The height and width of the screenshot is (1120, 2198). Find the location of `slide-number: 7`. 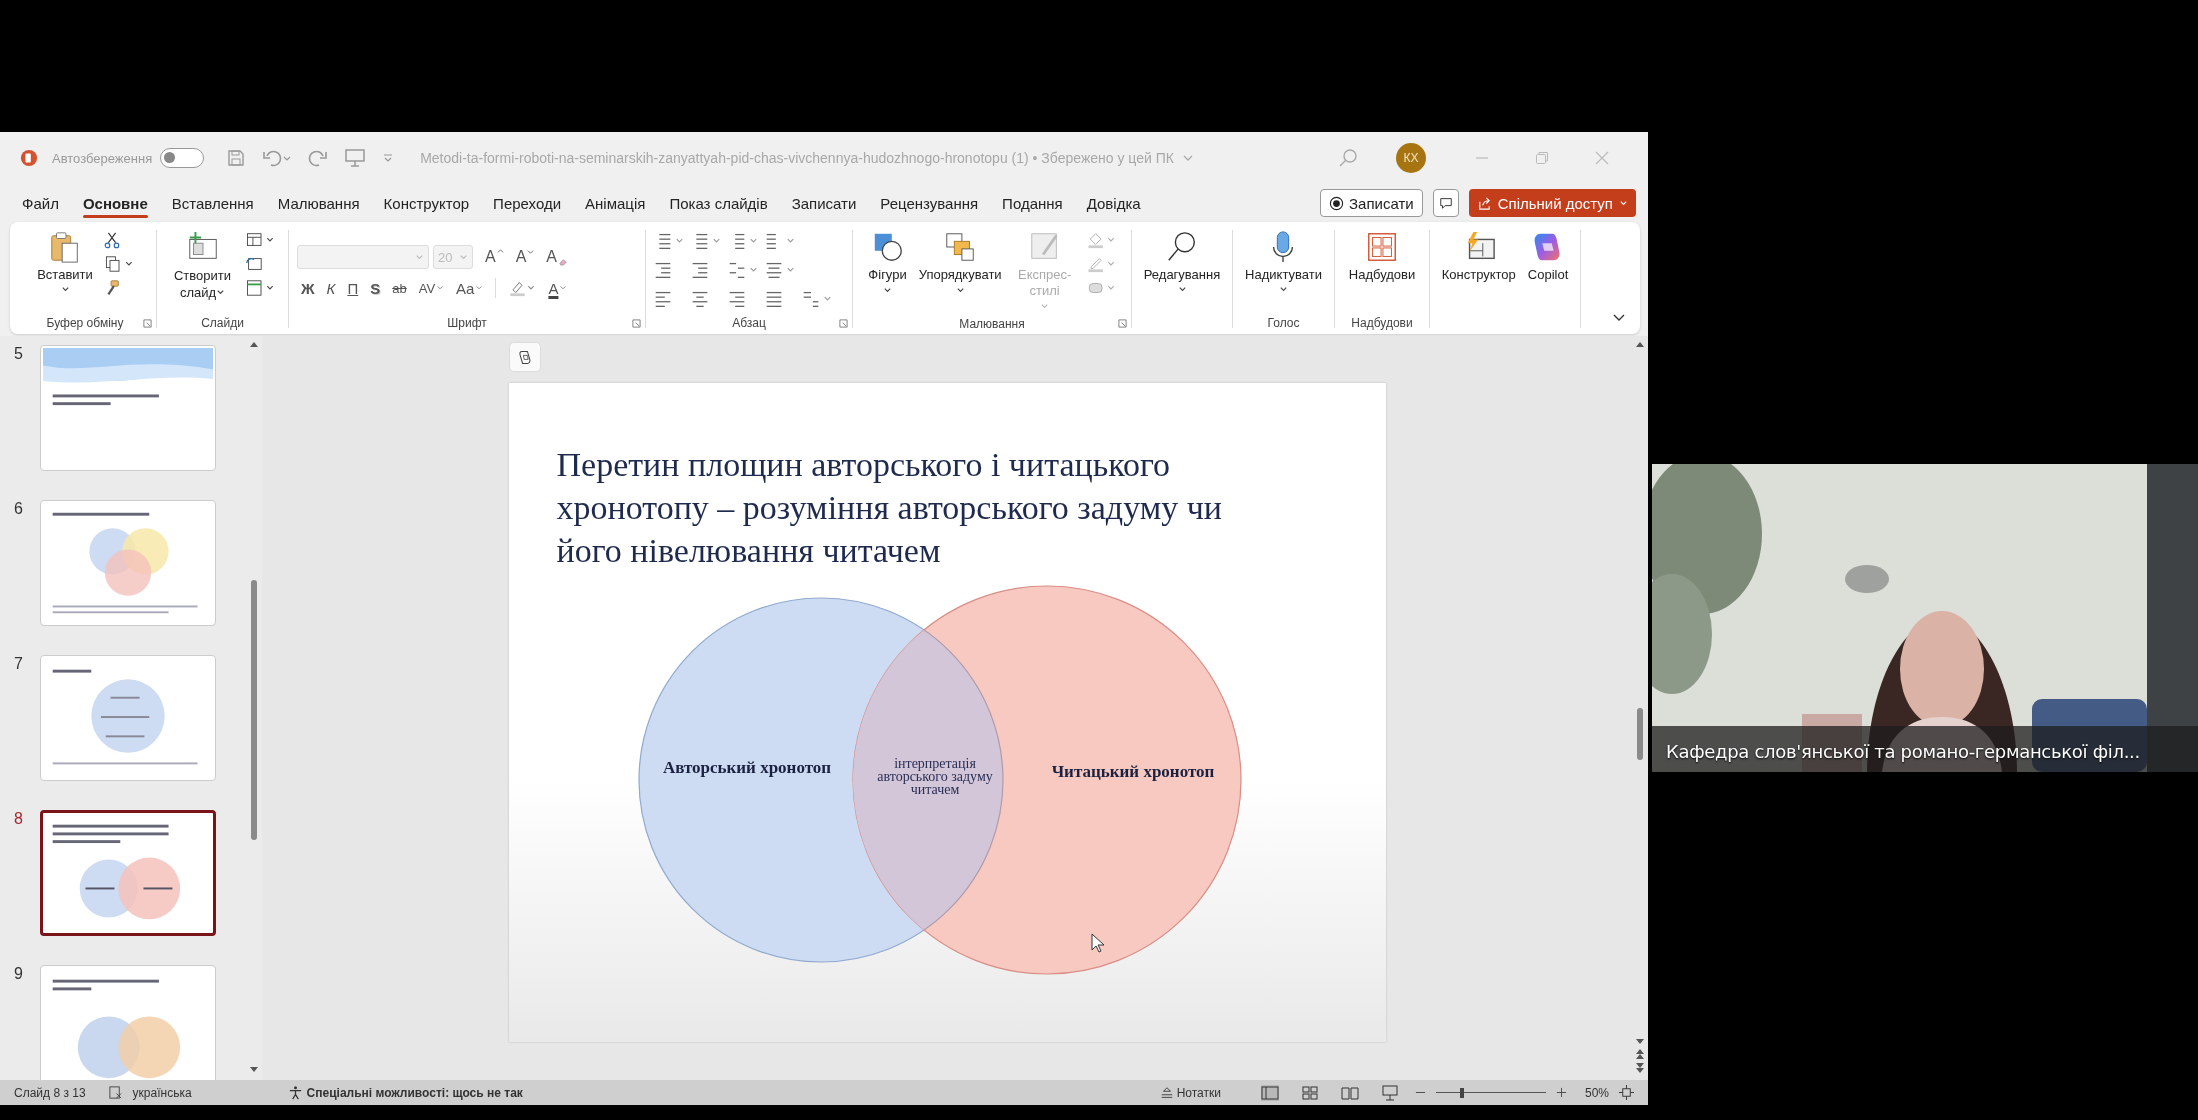

slide-number: 7 is located at coordinates (18, 664).